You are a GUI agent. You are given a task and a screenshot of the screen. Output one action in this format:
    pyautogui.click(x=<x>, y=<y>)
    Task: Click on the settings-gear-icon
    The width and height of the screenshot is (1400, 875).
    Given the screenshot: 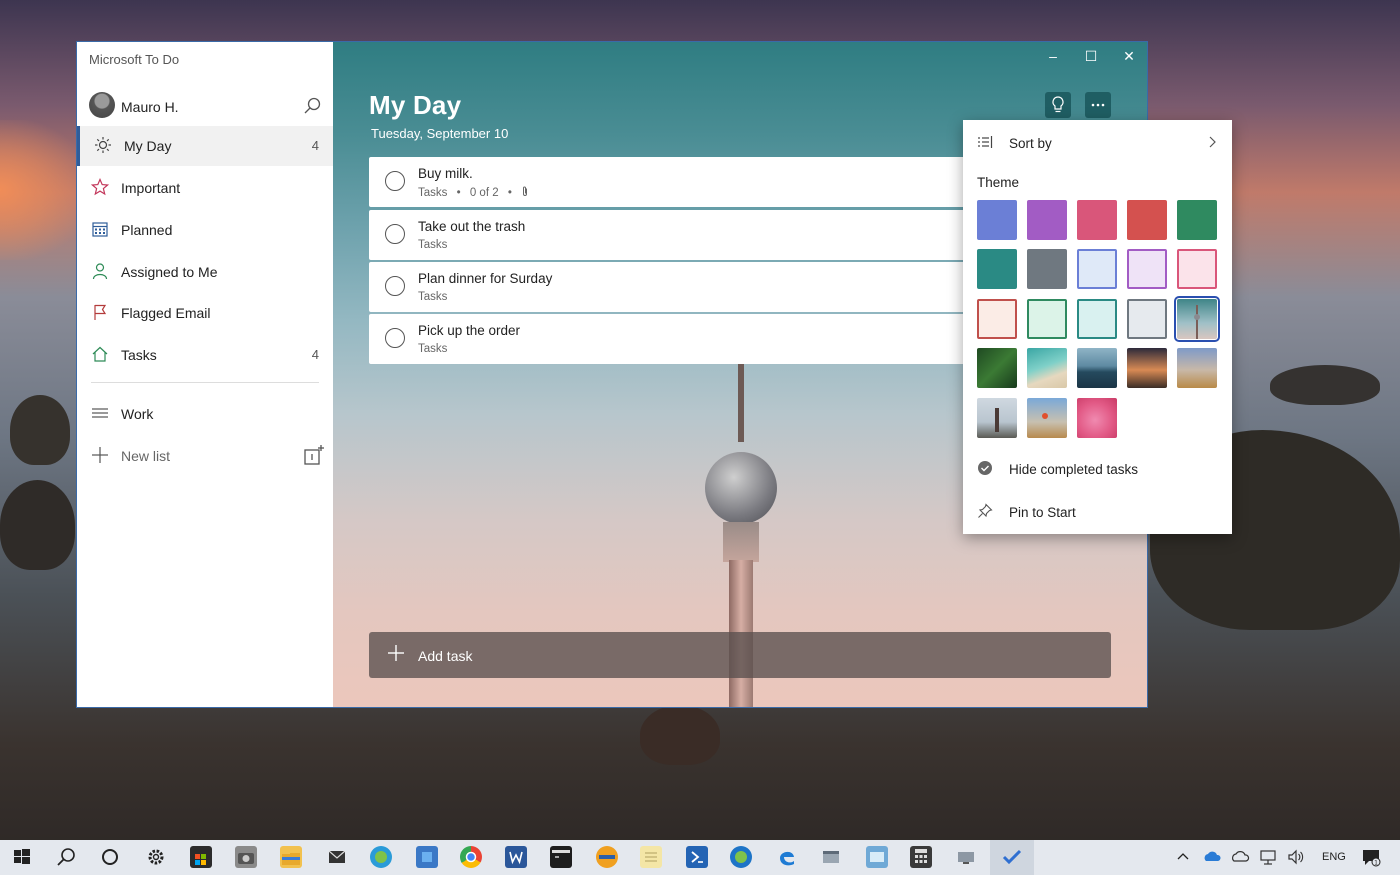 What is the action you would take?
    pyautogui.click(x=156, y=857)
    